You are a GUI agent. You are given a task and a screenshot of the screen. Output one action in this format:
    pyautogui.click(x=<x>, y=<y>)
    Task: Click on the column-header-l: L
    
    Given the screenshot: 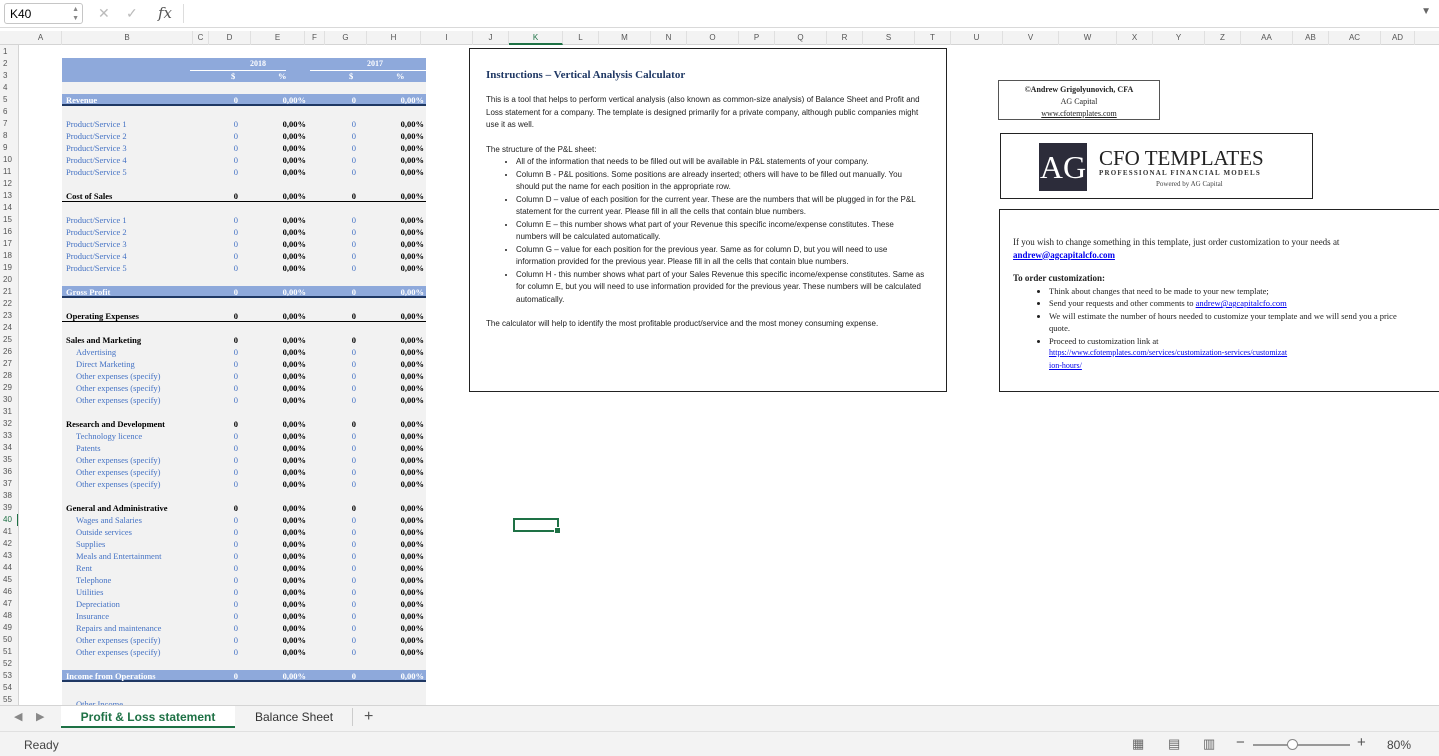 What is the action you would take?
    pyautogui.click(x=581, y=38)
    